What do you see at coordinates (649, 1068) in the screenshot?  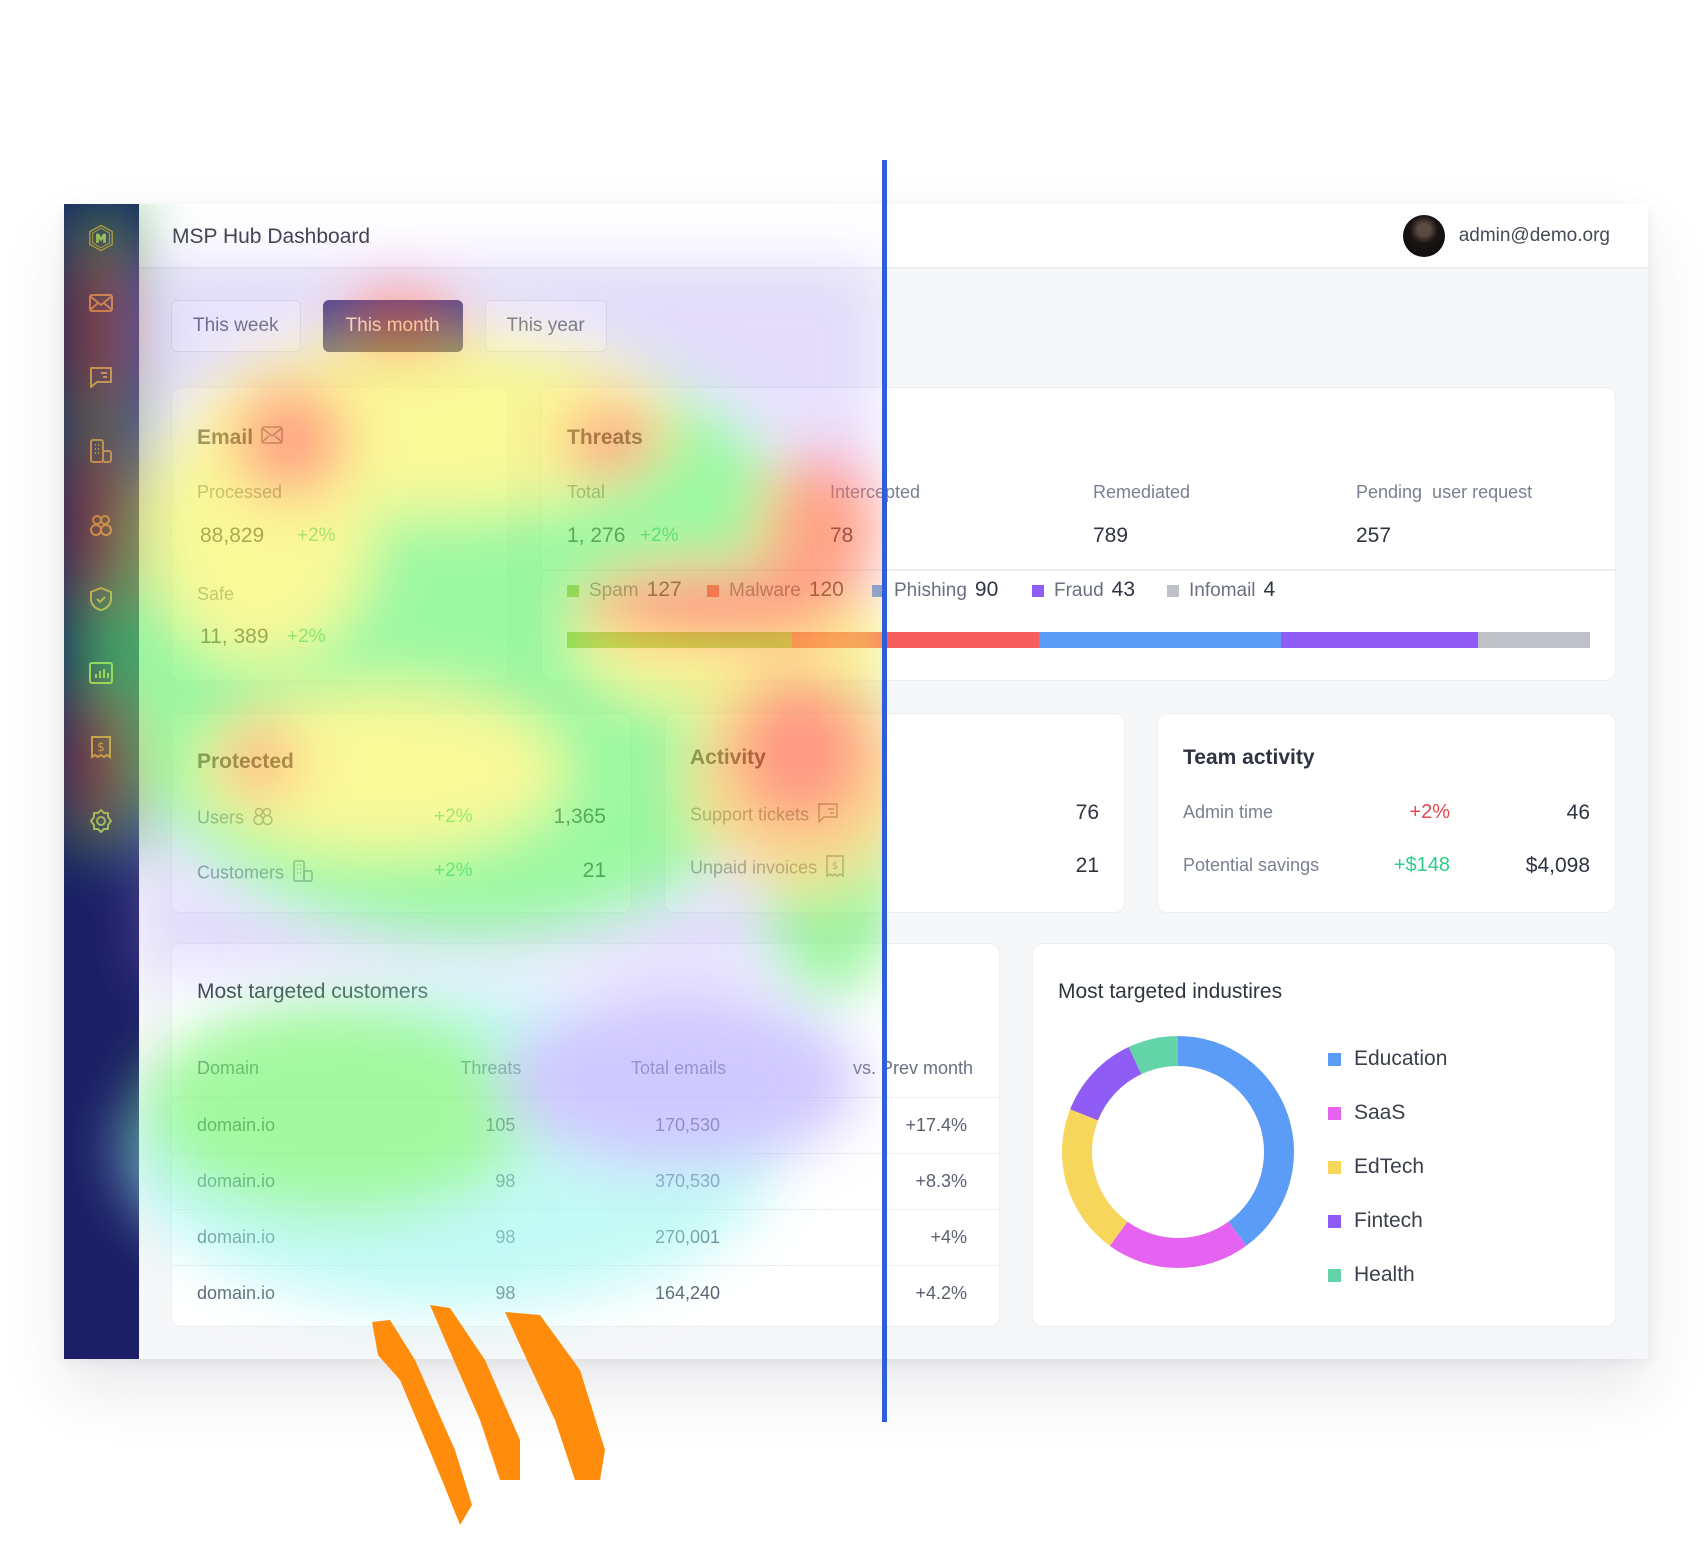 I see `col-total-emails: Total emails` at bounding box center [649, 1068].